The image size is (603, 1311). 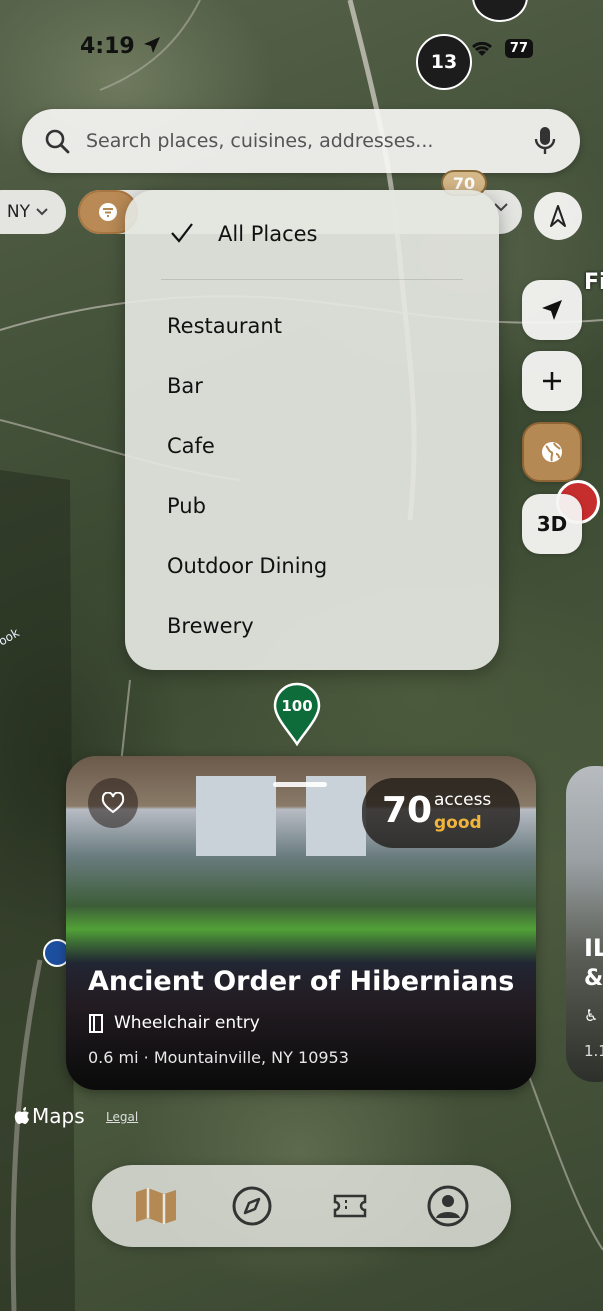 I want to click on tab-profile, so click(x=448, y=1206).